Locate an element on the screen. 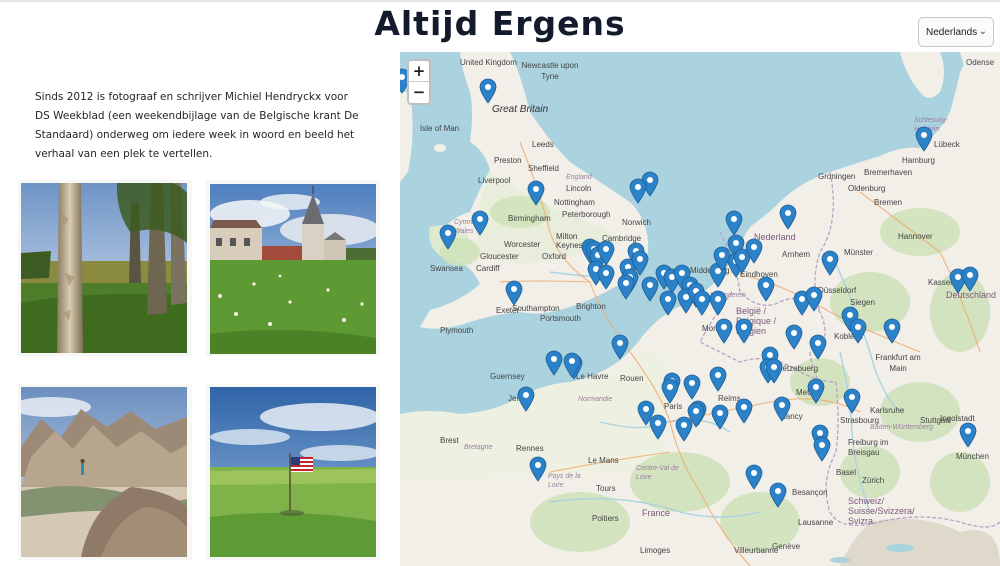 The width and height of the screenshot is (1000, 566). zoom-control: + − is located at coordinates (419, 82).